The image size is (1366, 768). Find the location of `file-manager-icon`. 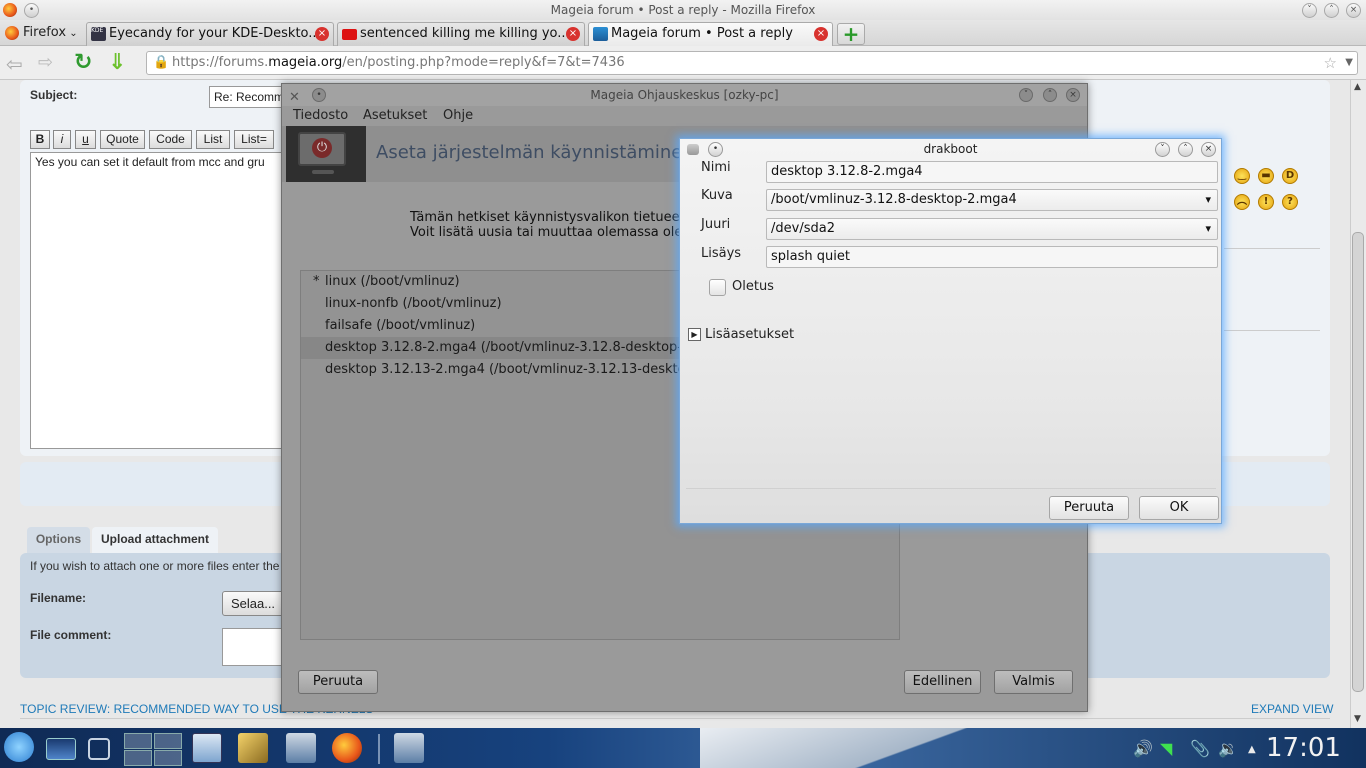

file-manager-icon is located at coordinates (207, 748).